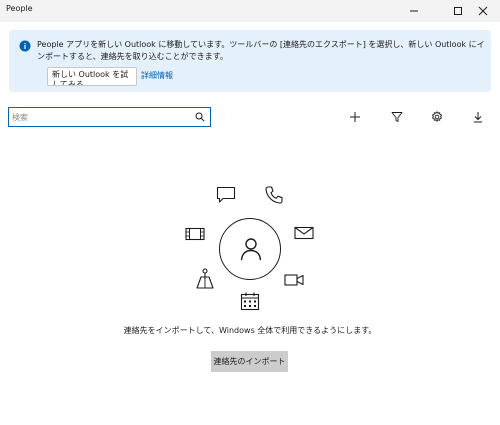 This screenshot has width=500, height=425. I want to click on minimize-button, so click(414, 11).